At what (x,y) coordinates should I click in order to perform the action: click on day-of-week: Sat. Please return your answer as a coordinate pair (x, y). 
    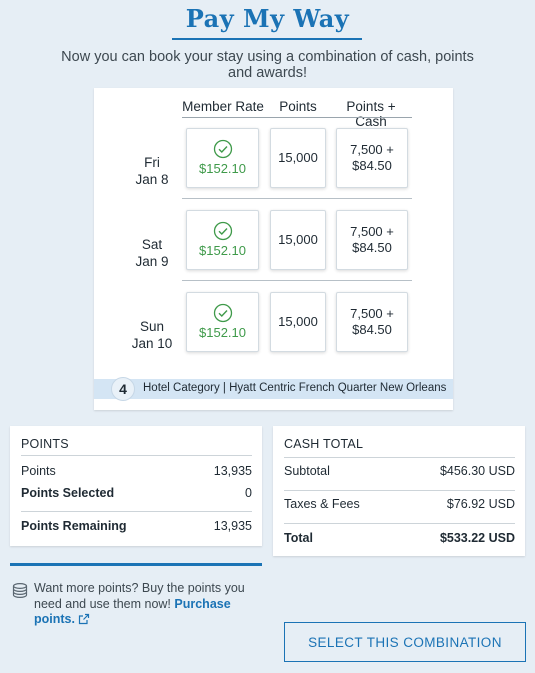
    Looking at the image, I should click on (152, 244).